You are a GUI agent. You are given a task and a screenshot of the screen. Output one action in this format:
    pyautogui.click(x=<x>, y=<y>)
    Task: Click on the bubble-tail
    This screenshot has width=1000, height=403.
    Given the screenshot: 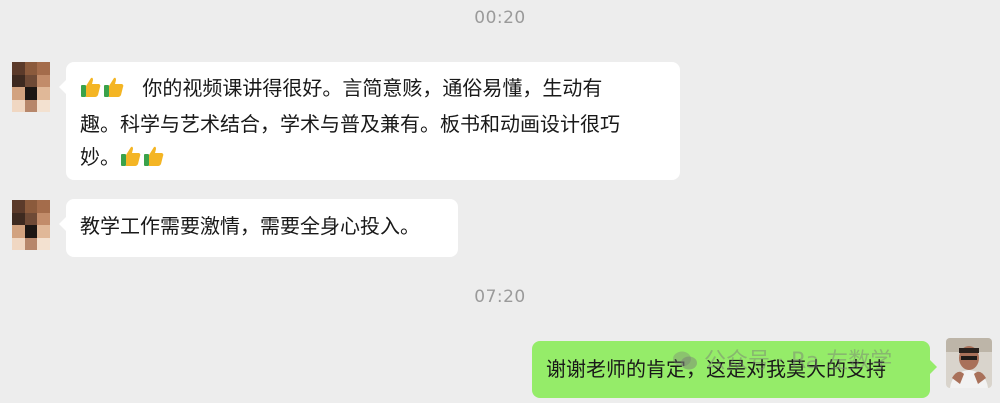 What is the action you would take?
    pyautogui.click(x=933, y=367)
    